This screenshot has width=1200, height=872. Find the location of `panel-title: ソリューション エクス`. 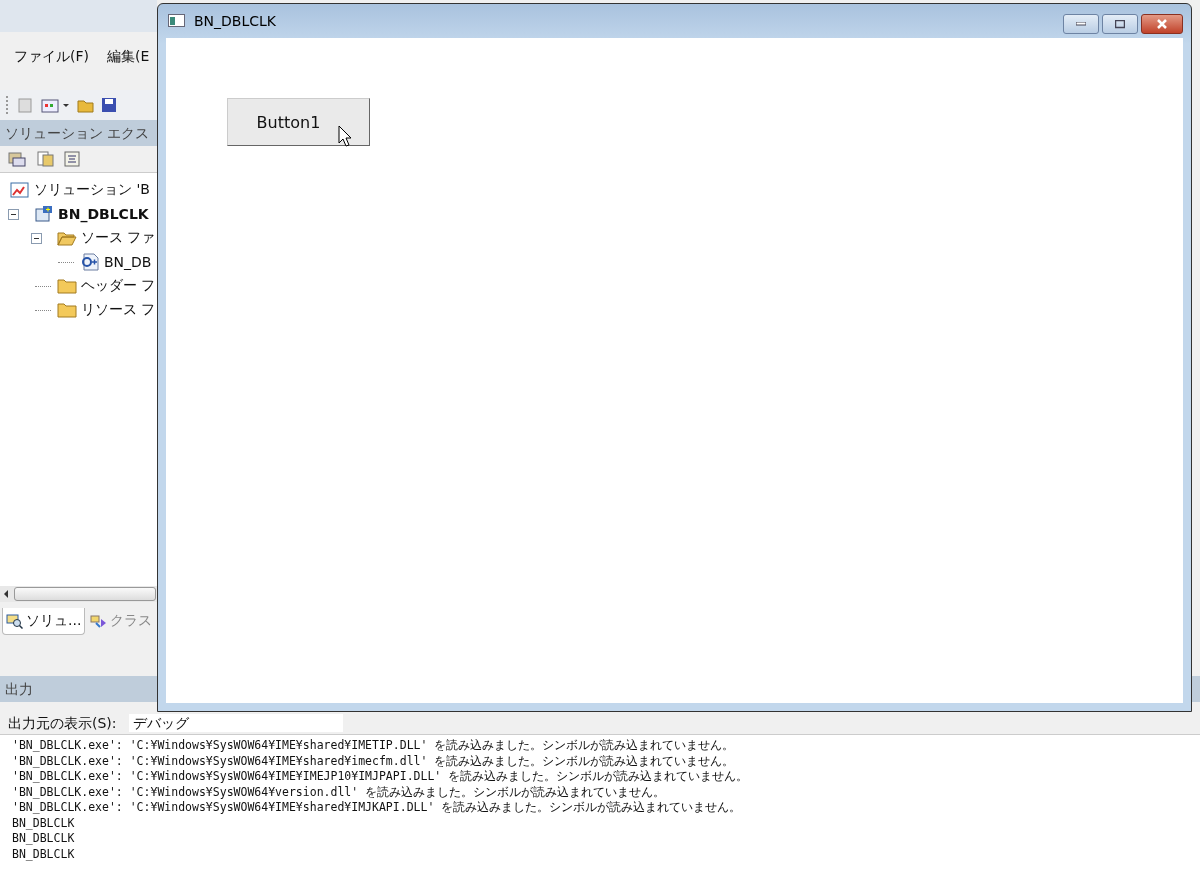

panel-title: ソリューション エクス is located at coordinates (78, 133).